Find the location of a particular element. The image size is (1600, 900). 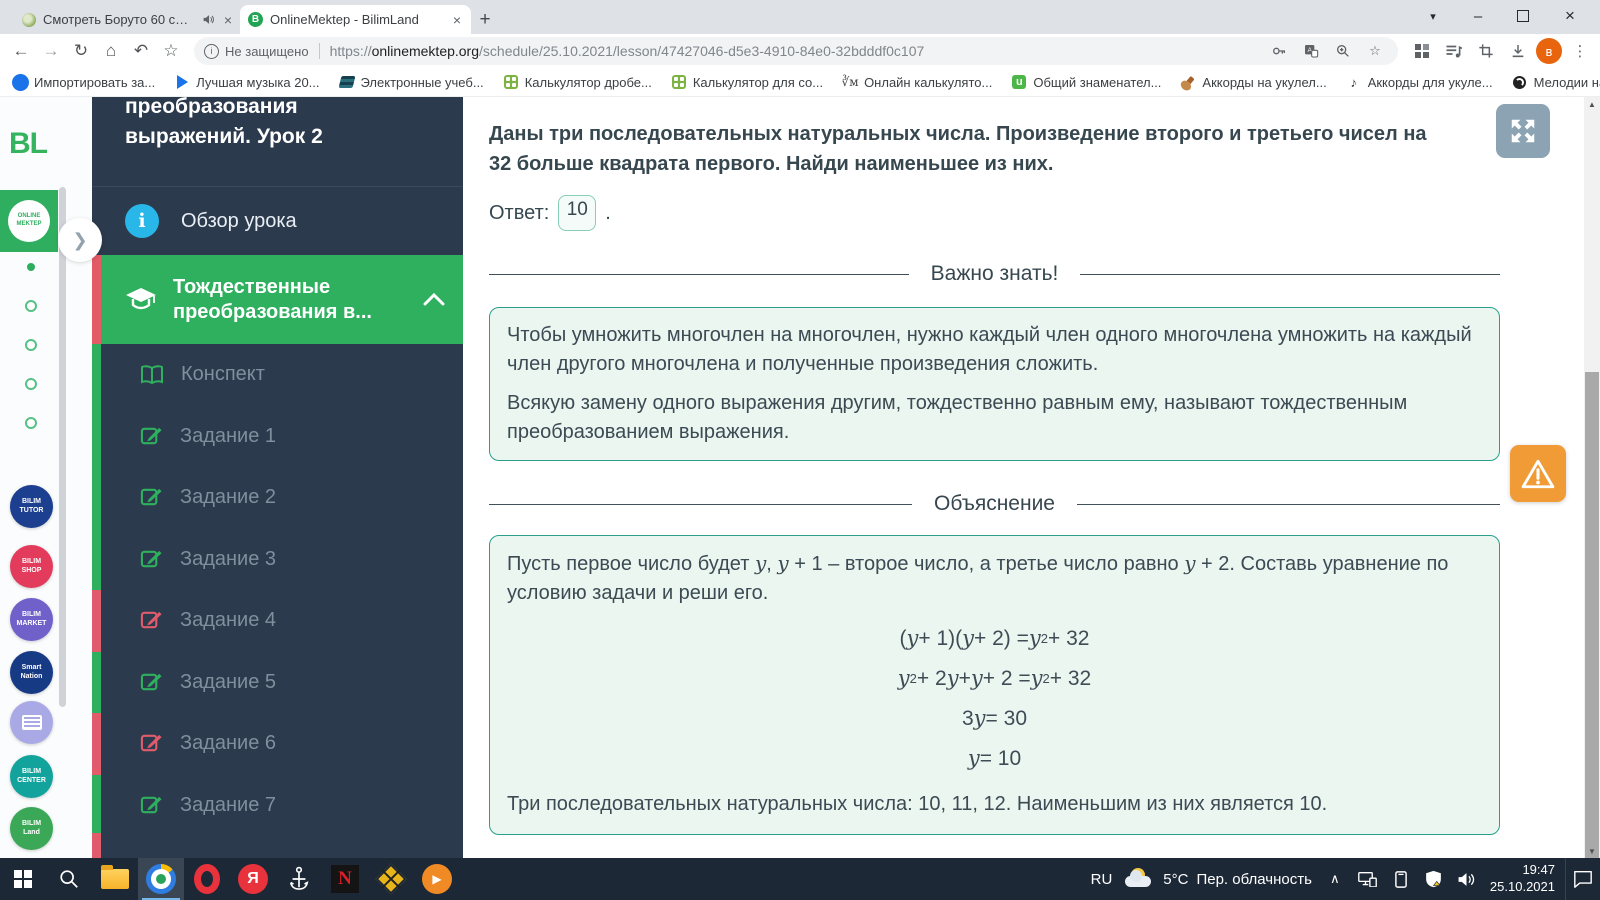

sidebar-item-task6: Задание 6 is located at coordinates (277, 744).